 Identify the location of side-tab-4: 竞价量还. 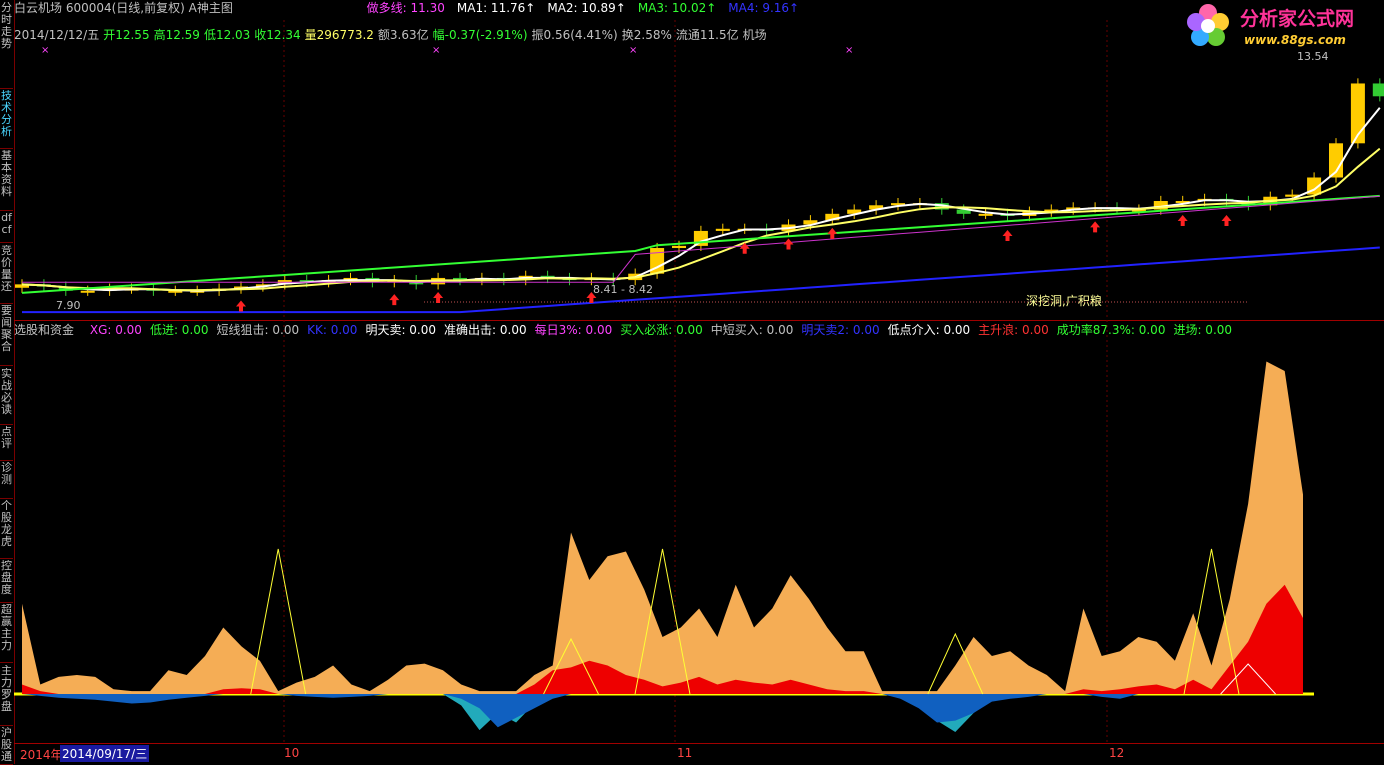
(6, 274).